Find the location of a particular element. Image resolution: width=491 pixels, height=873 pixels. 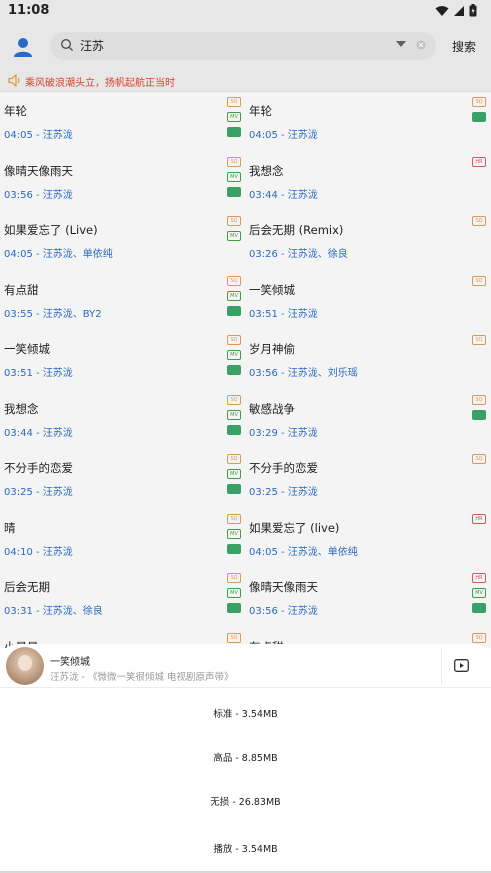

song-title: 一笑倾城 is located at coordinates (272, 289).